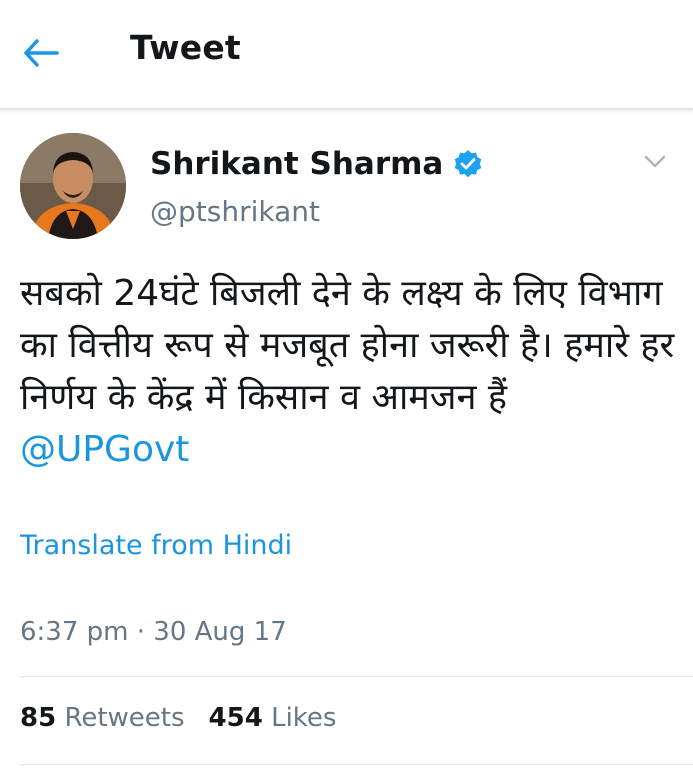 The width and height of the screenshot is (693, 783). I want to click on app-header: Tweet, so click(346, 55).